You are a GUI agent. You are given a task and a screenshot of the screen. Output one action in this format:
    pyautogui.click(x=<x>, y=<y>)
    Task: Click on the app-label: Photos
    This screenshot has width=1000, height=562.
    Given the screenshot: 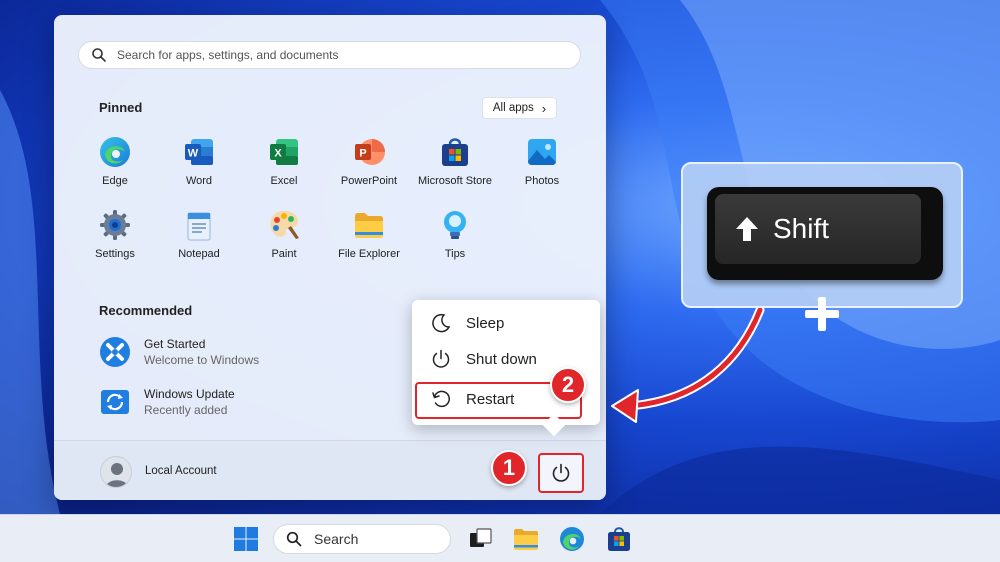 What is the action you would take?
    pyautogui.click(x=542, y=181)
    